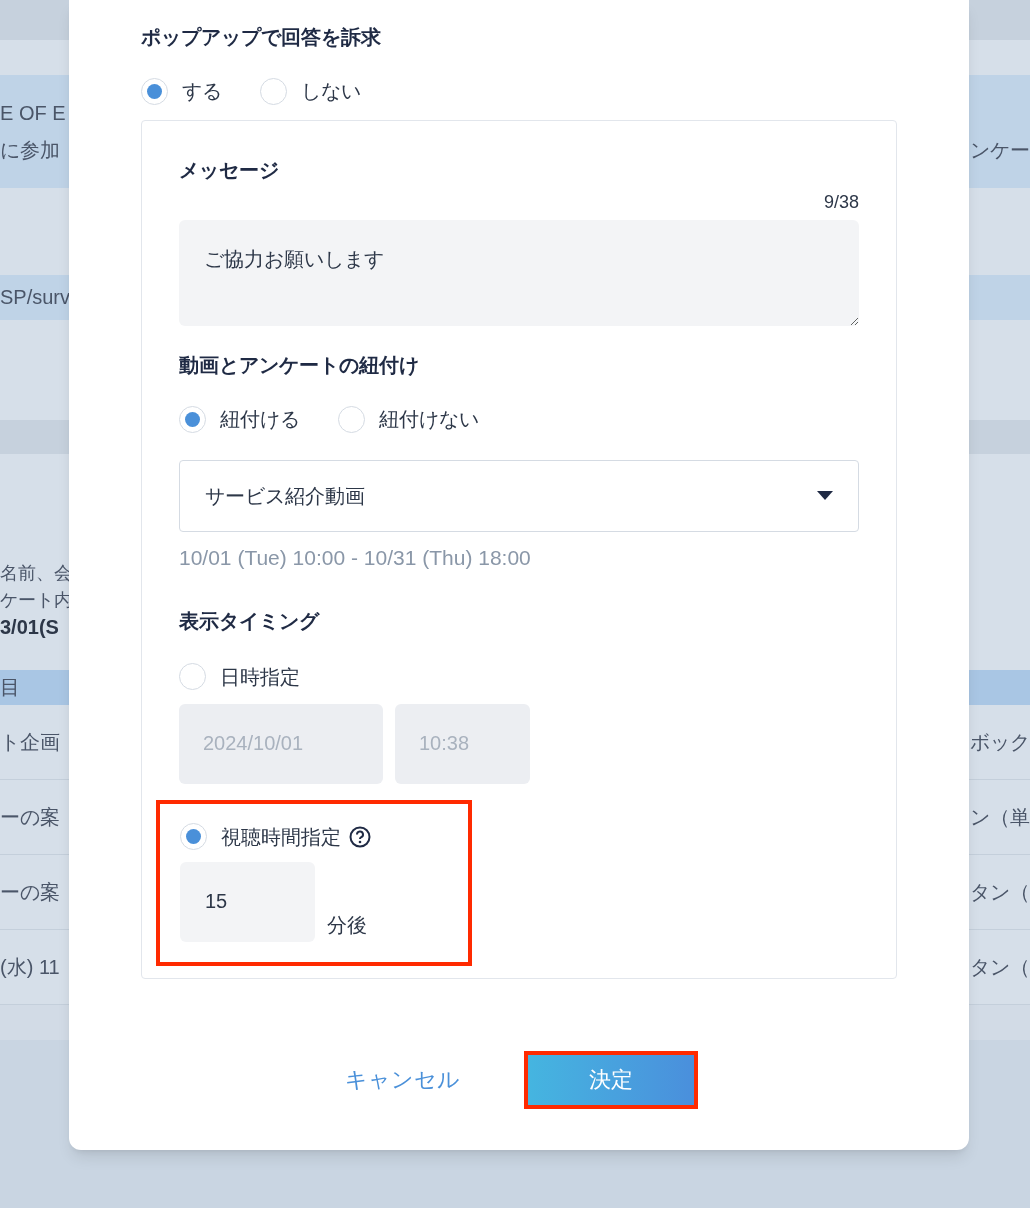  I want to click on message-field: ご協力お願いします, so click(519, 273).